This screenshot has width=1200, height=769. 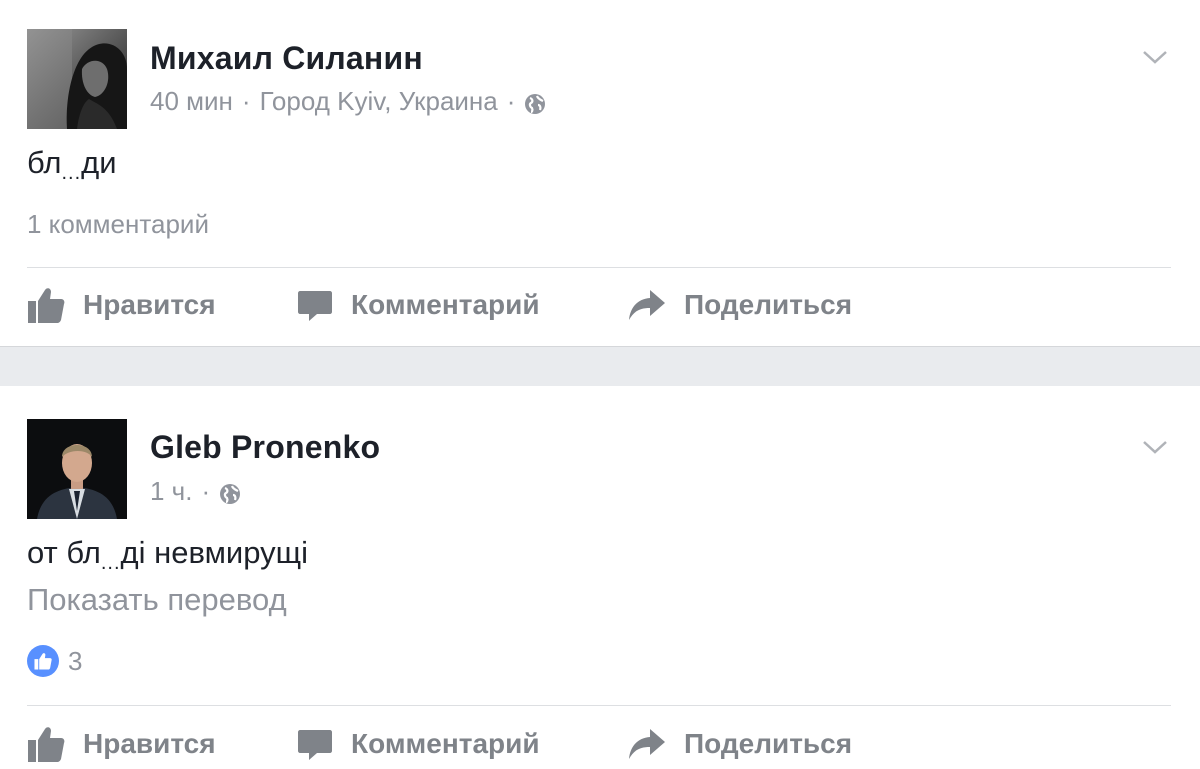 What do you see at coordinates (286, 58) in the screenshot?
I see `author-name: Михаил Силанин` at bounding box center [286, 58].